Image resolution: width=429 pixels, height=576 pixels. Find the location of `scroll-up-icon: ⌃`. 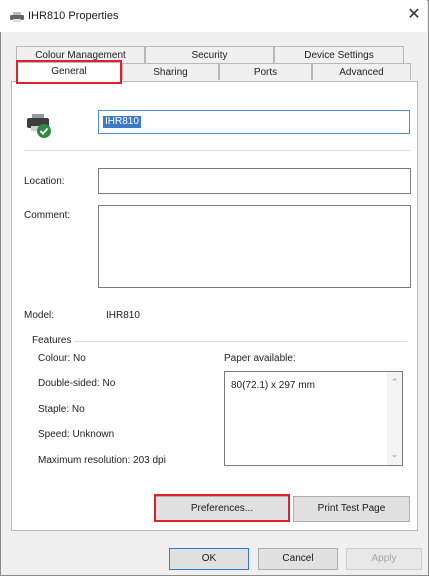

scroll-up-icon: ⌃ is located at coordinates (394, 382).